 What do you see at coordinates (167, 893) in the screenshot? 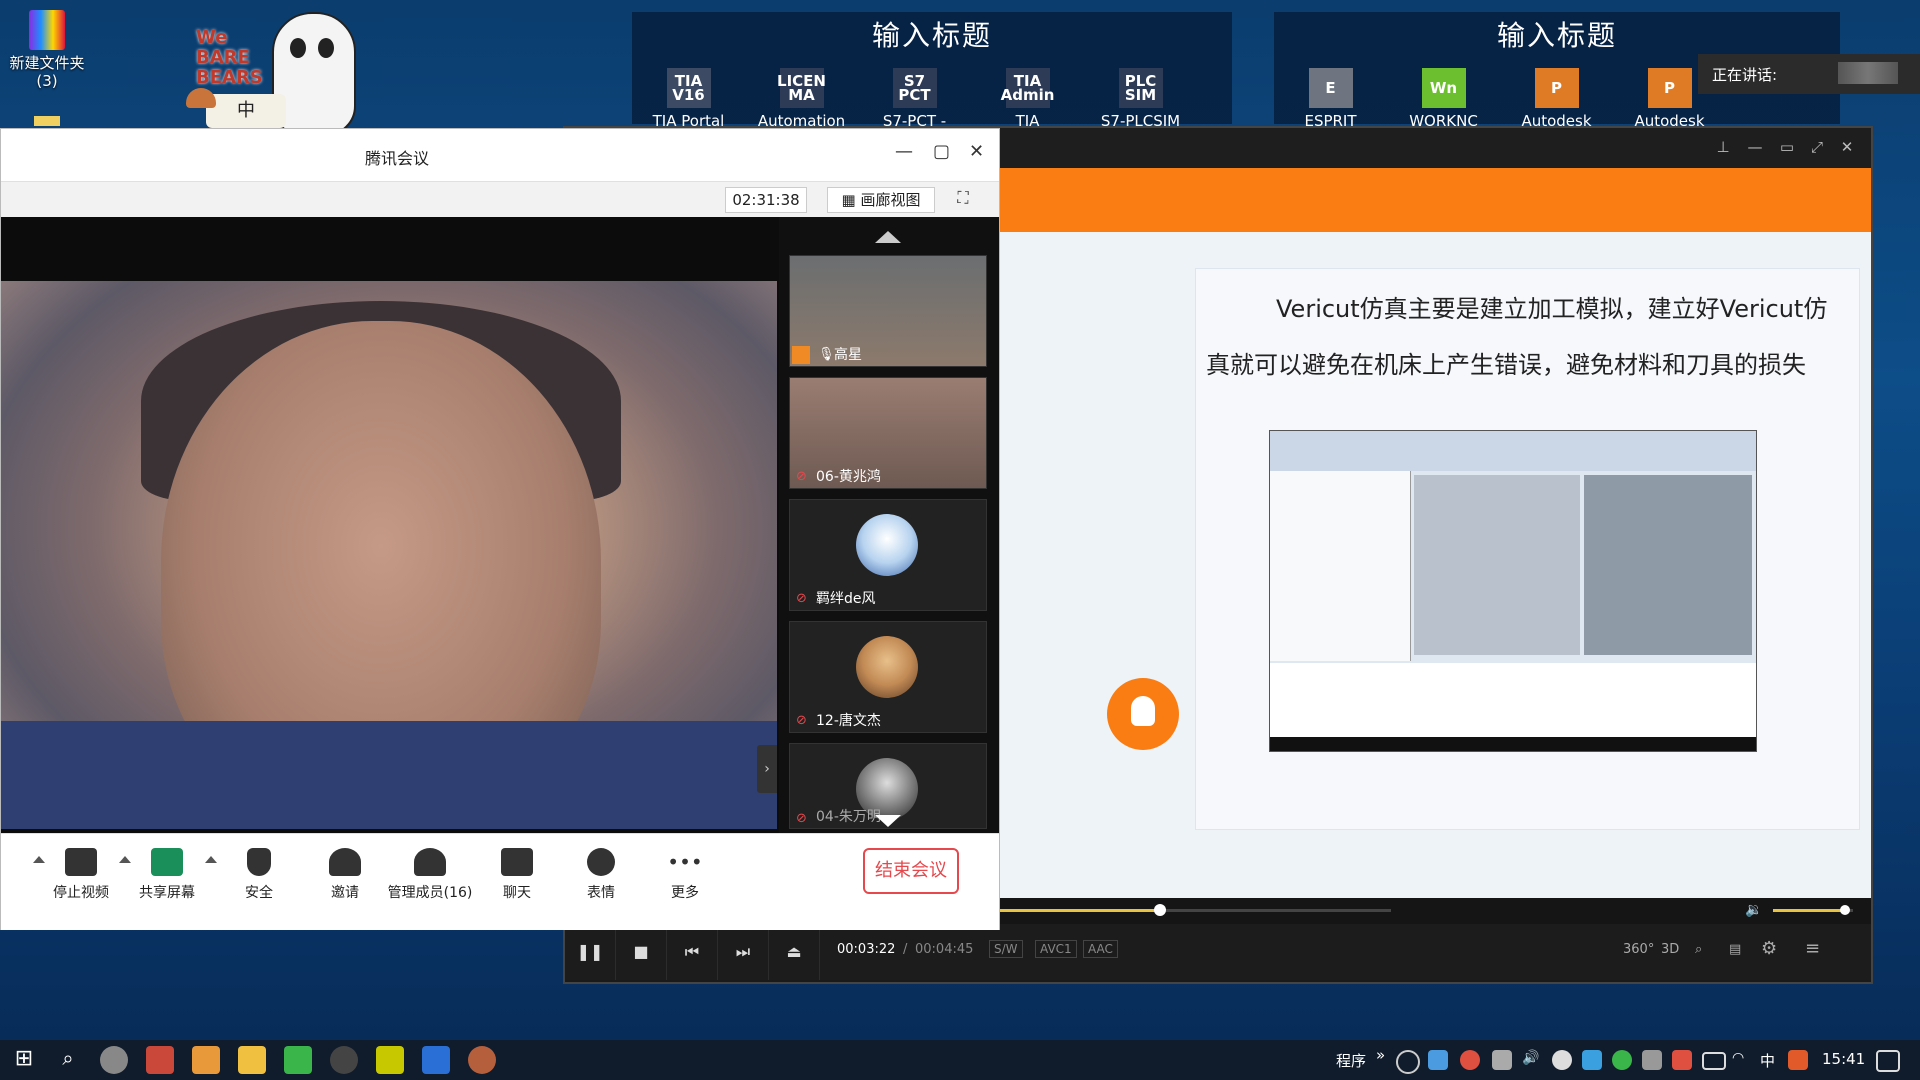
I see `share-screen-label: 共享屏幕` at bounding box center [167, 893].